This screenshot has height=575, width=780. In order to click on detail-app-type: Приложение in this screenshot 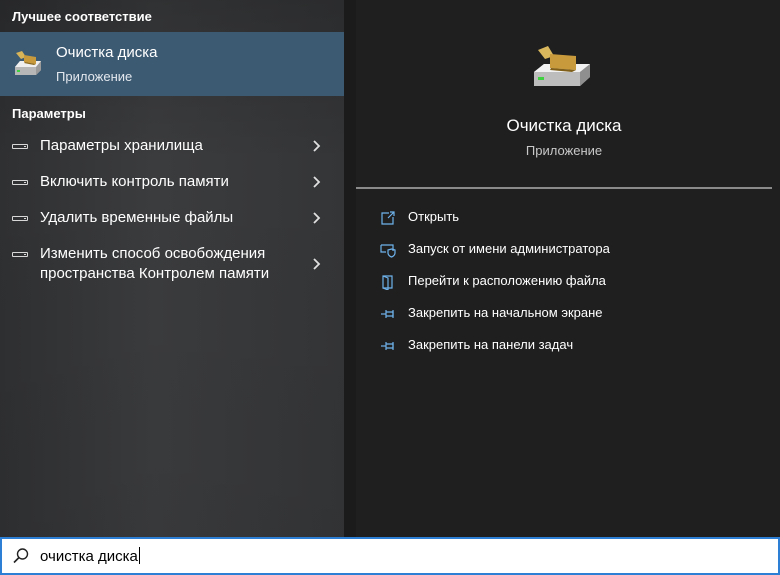, I will do `click(564, 150)`.